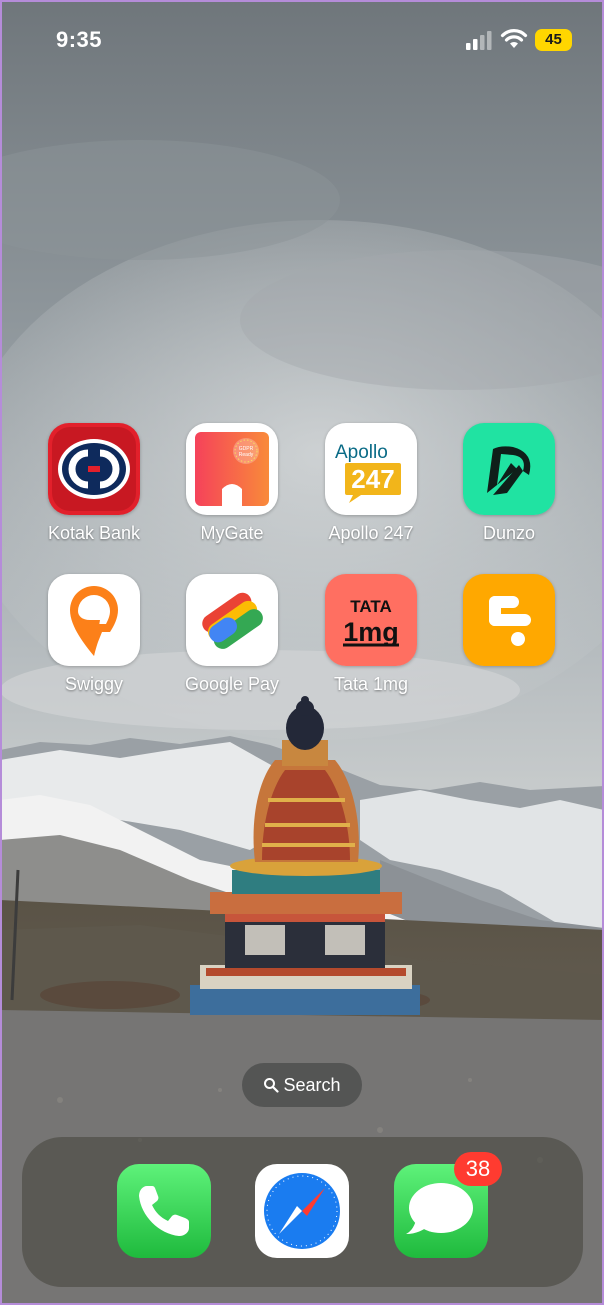  What do you see at coordinates (94, 533) in the screenshot?
I see `app-label: Kotak Bank` at bounding box center [94, 533].